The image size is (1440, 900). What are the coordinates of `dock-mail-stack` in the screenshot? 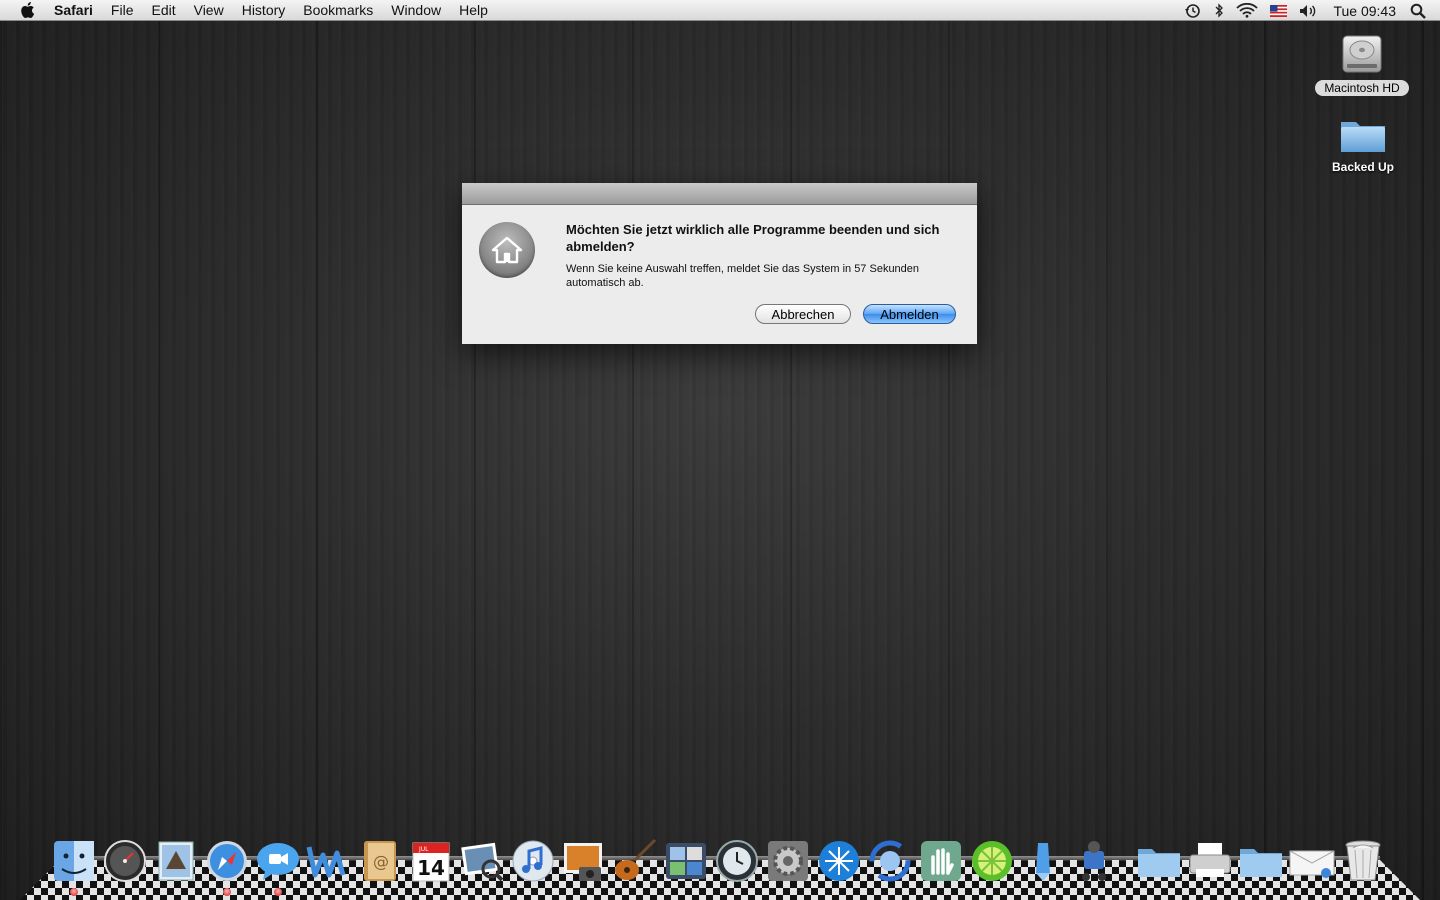 It's located at (1312, 861).